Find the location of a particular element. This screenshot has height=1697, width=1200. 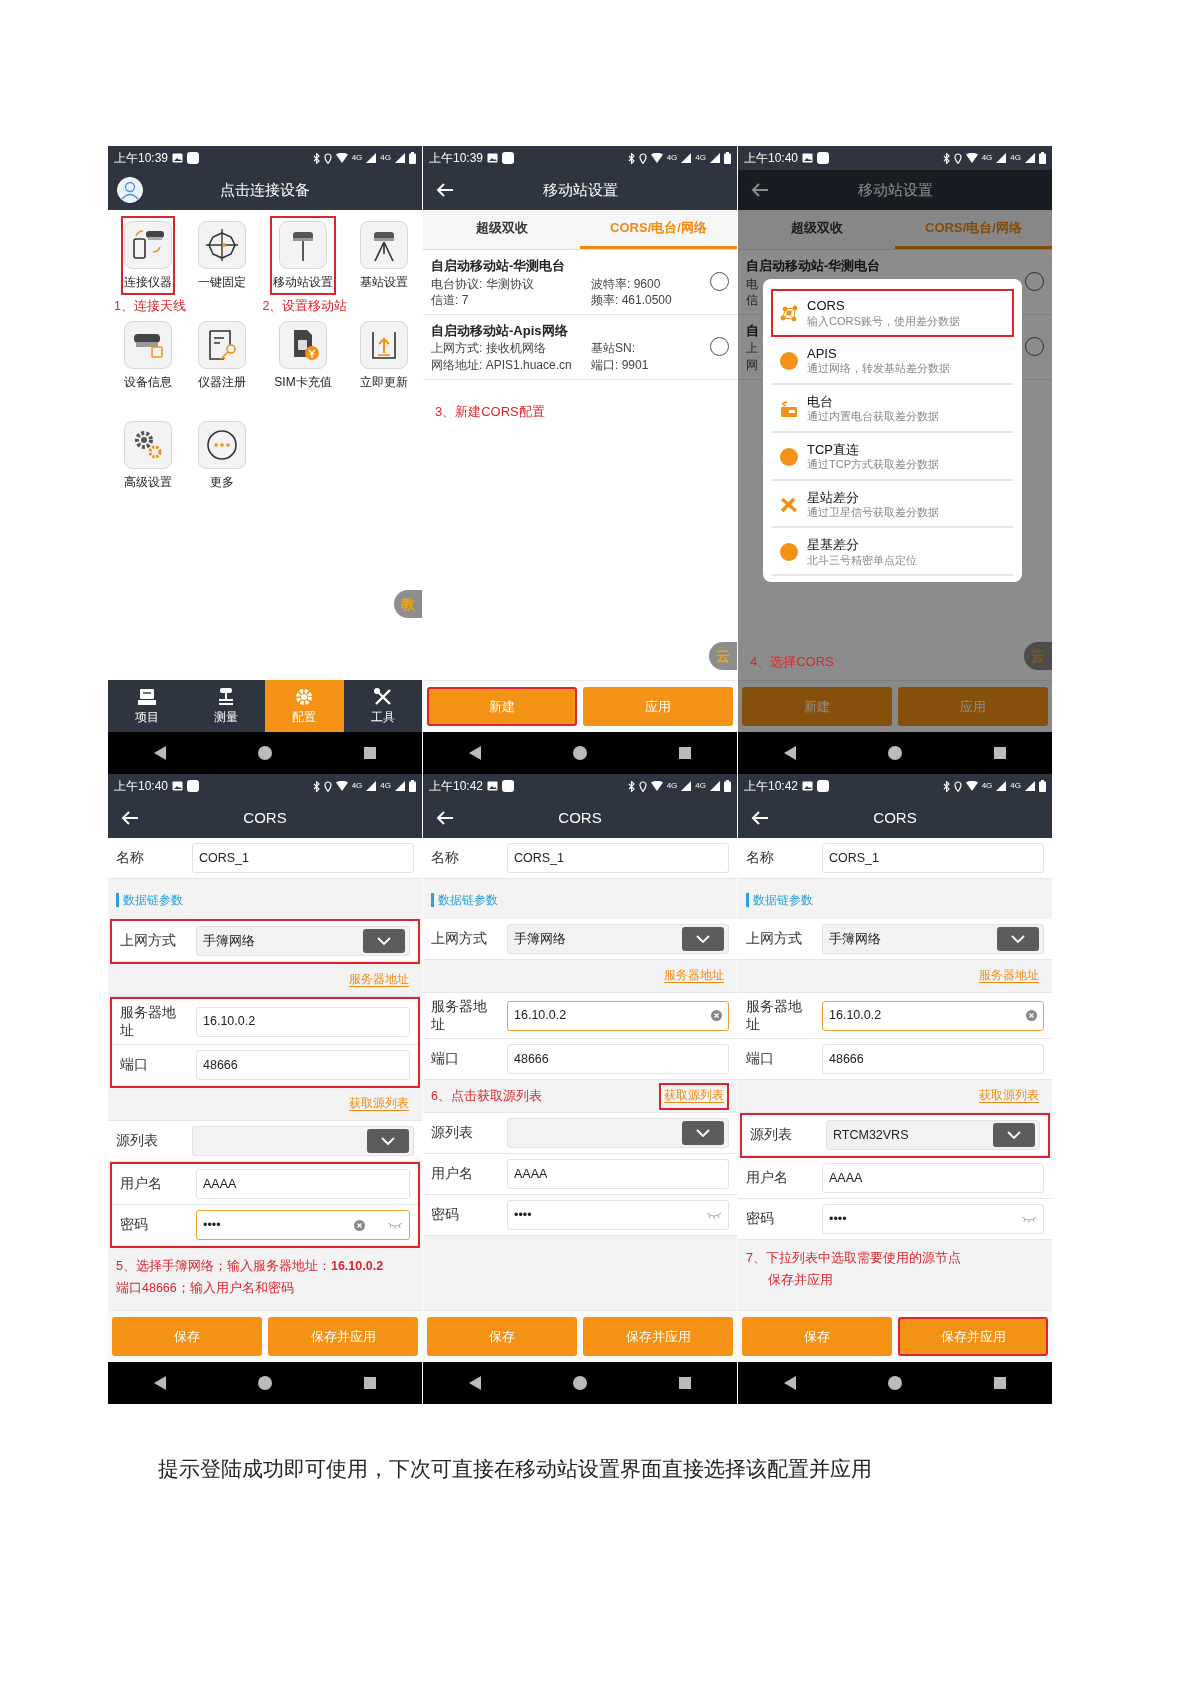

option-item: 电台 通过内置电台获取差分数据 is located at coordinates (892, 408).